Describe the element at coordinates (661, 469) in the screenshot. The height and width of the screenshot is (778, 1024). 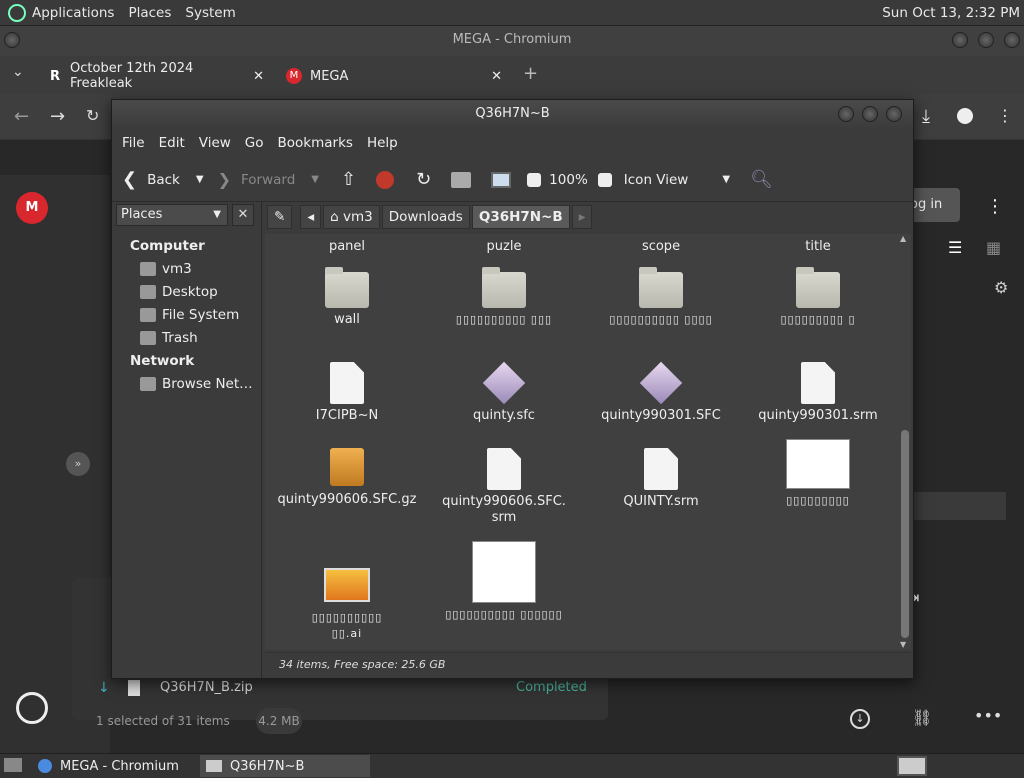
I see `document-icon` at that location.